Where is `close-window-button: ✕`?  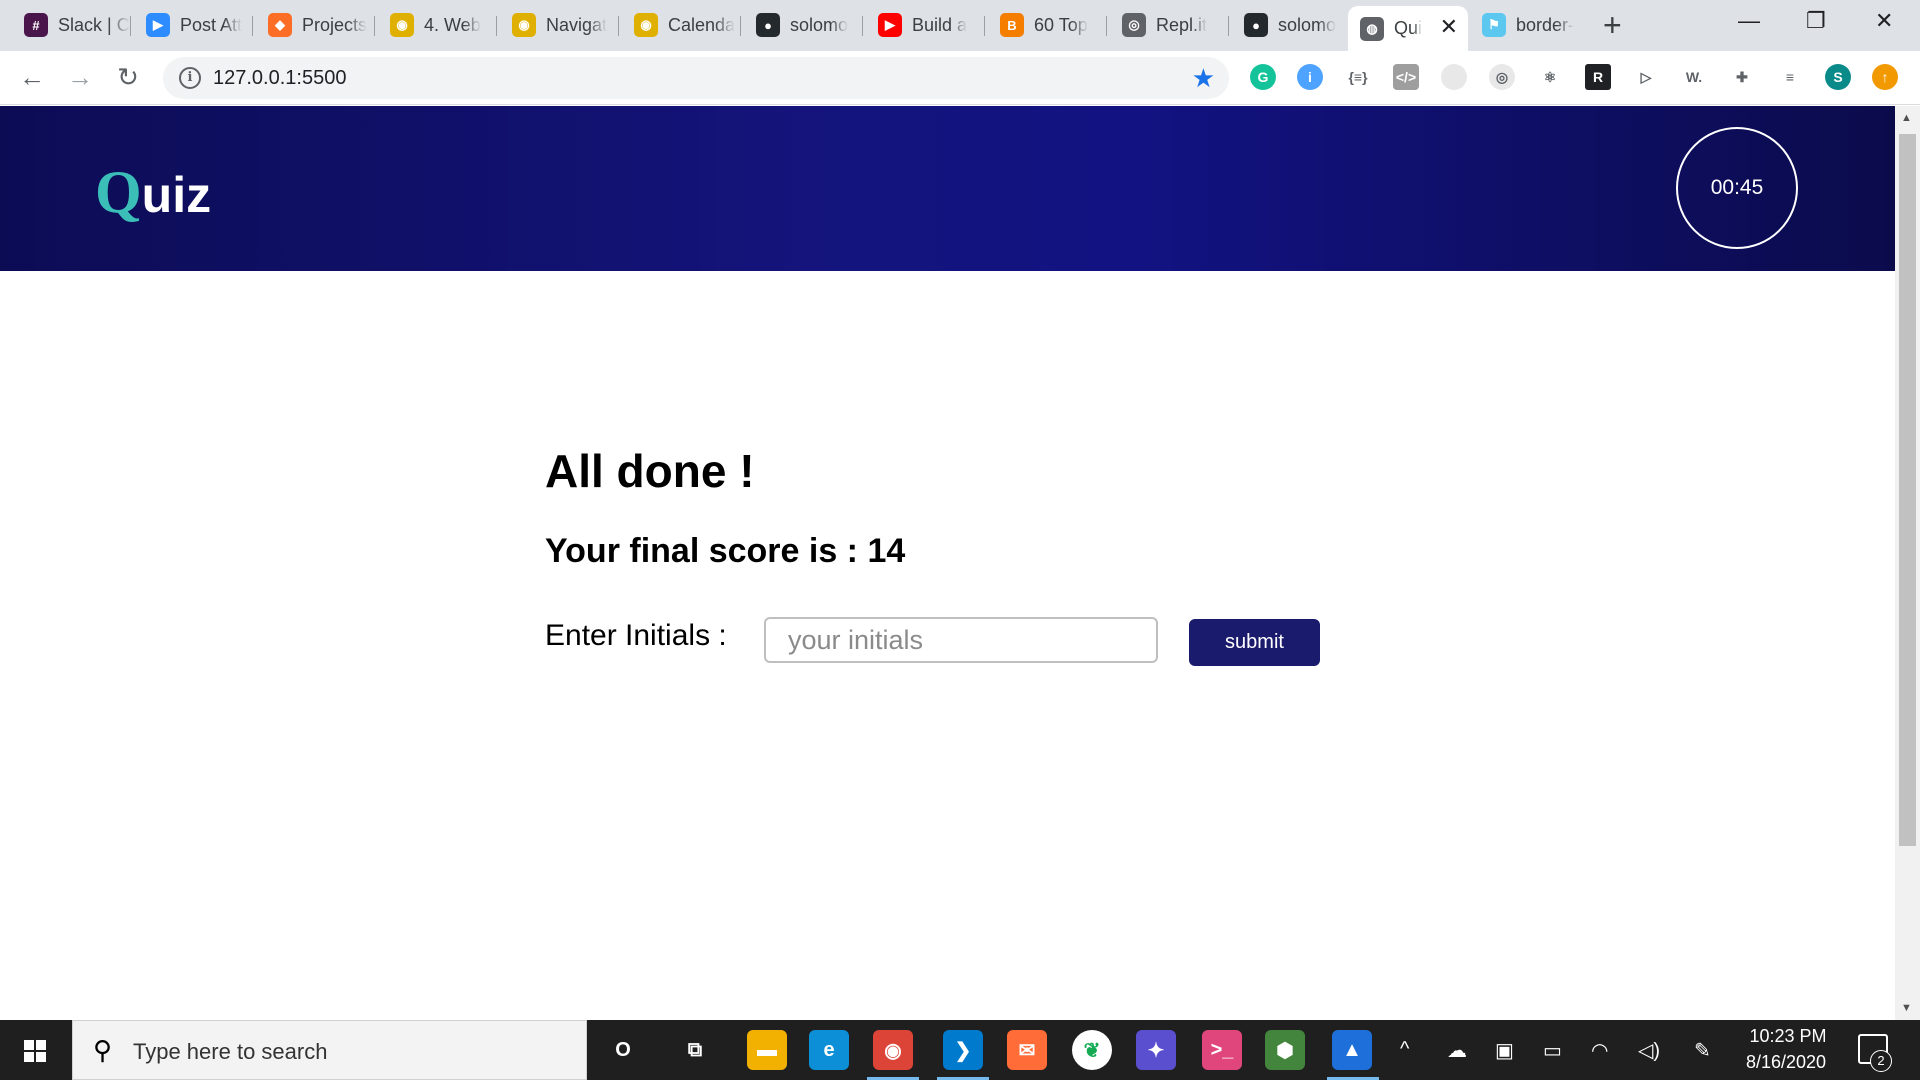
close-window-button: ✕ is located at coordinates (1884, 21).